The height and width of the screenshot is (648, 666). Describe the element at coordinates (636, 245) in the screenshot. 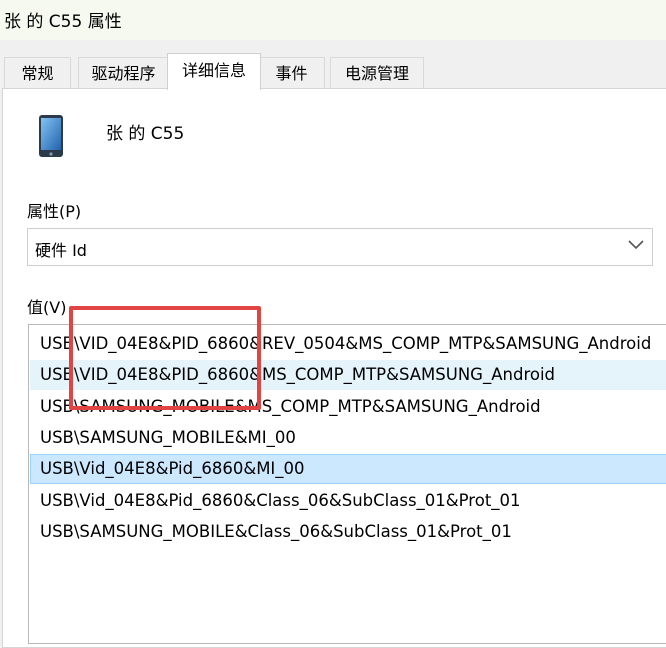

I see `chevron-down-icon` at that location.